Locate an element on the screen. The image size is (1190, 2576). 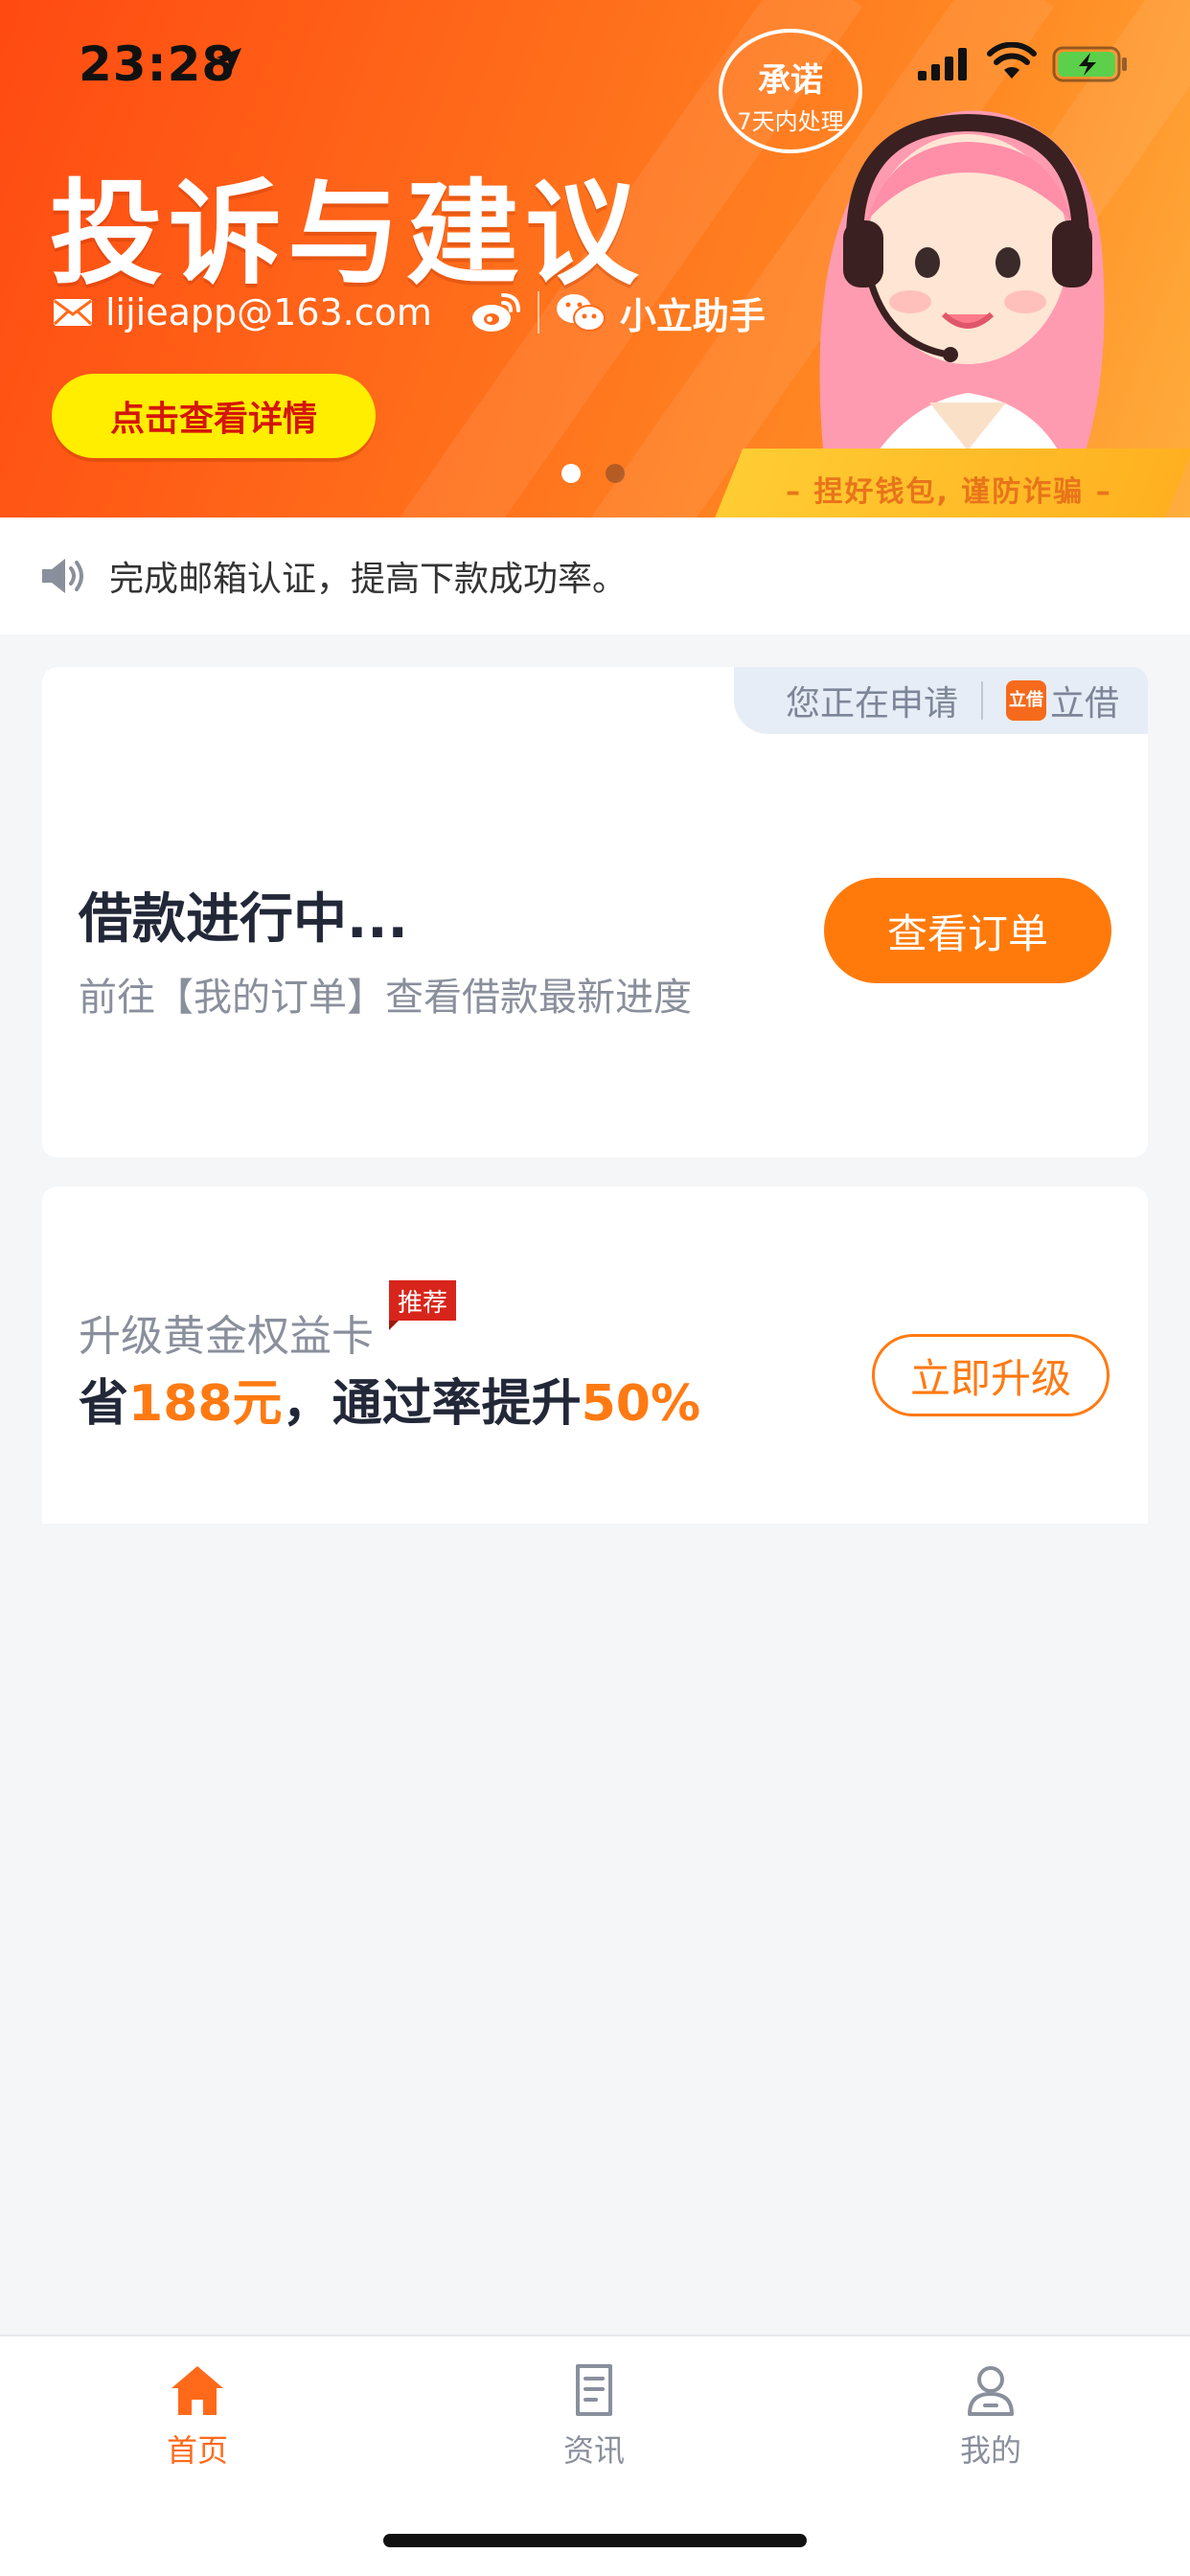
benefit-prefix: 省 is located at coordinates (104, 1404).